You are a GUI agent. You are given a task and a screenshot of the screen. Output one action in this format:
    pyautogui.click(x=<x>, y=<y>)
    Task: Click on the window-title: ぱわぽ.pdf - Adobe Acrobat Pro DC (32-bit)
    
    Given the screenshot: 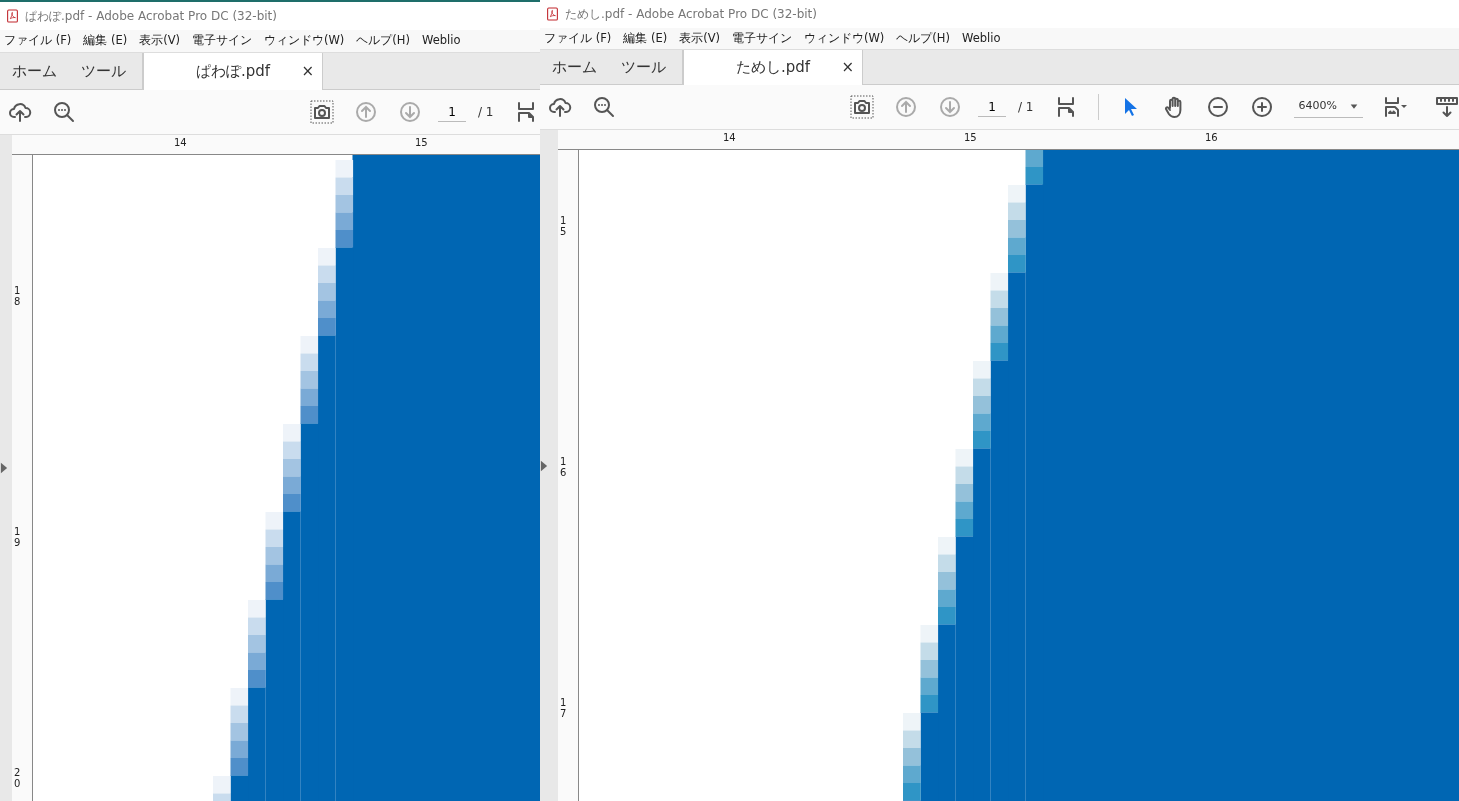 What is the action you would take?
    pyautogui.click(x=151, y=16)
    